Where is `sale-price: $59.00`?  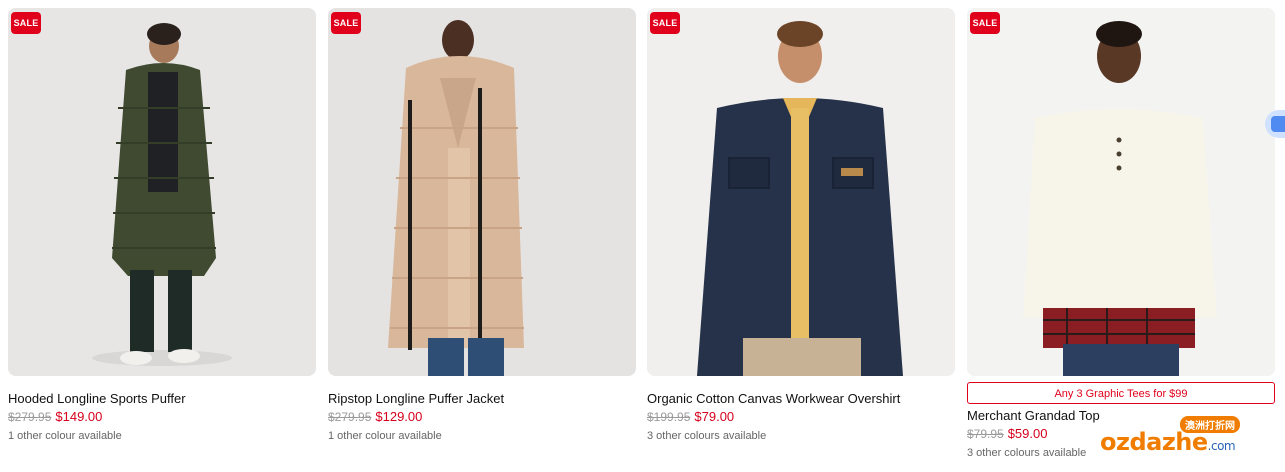 sale-price: $59.00 is located at coordinates (1027, 433).